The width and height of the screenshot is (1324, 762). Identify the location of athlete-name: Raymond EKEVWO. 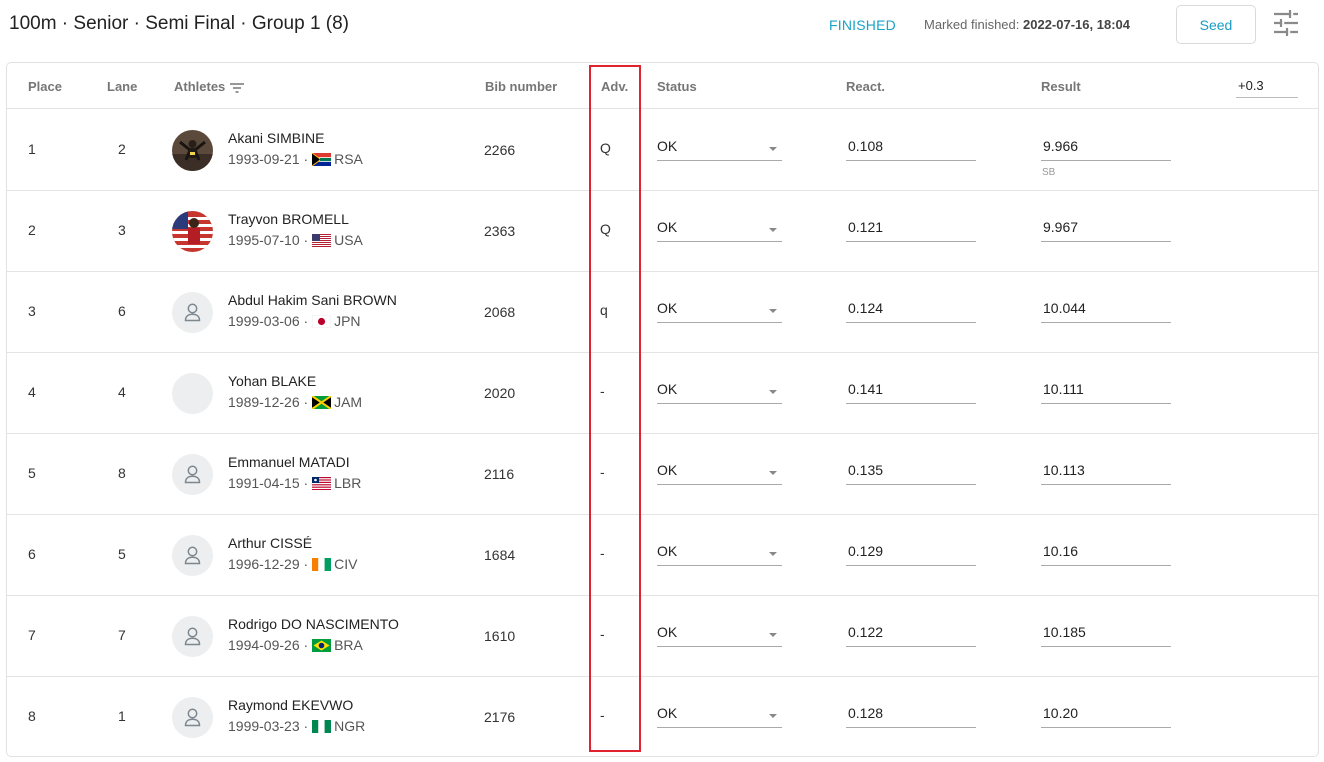
(290, 705).